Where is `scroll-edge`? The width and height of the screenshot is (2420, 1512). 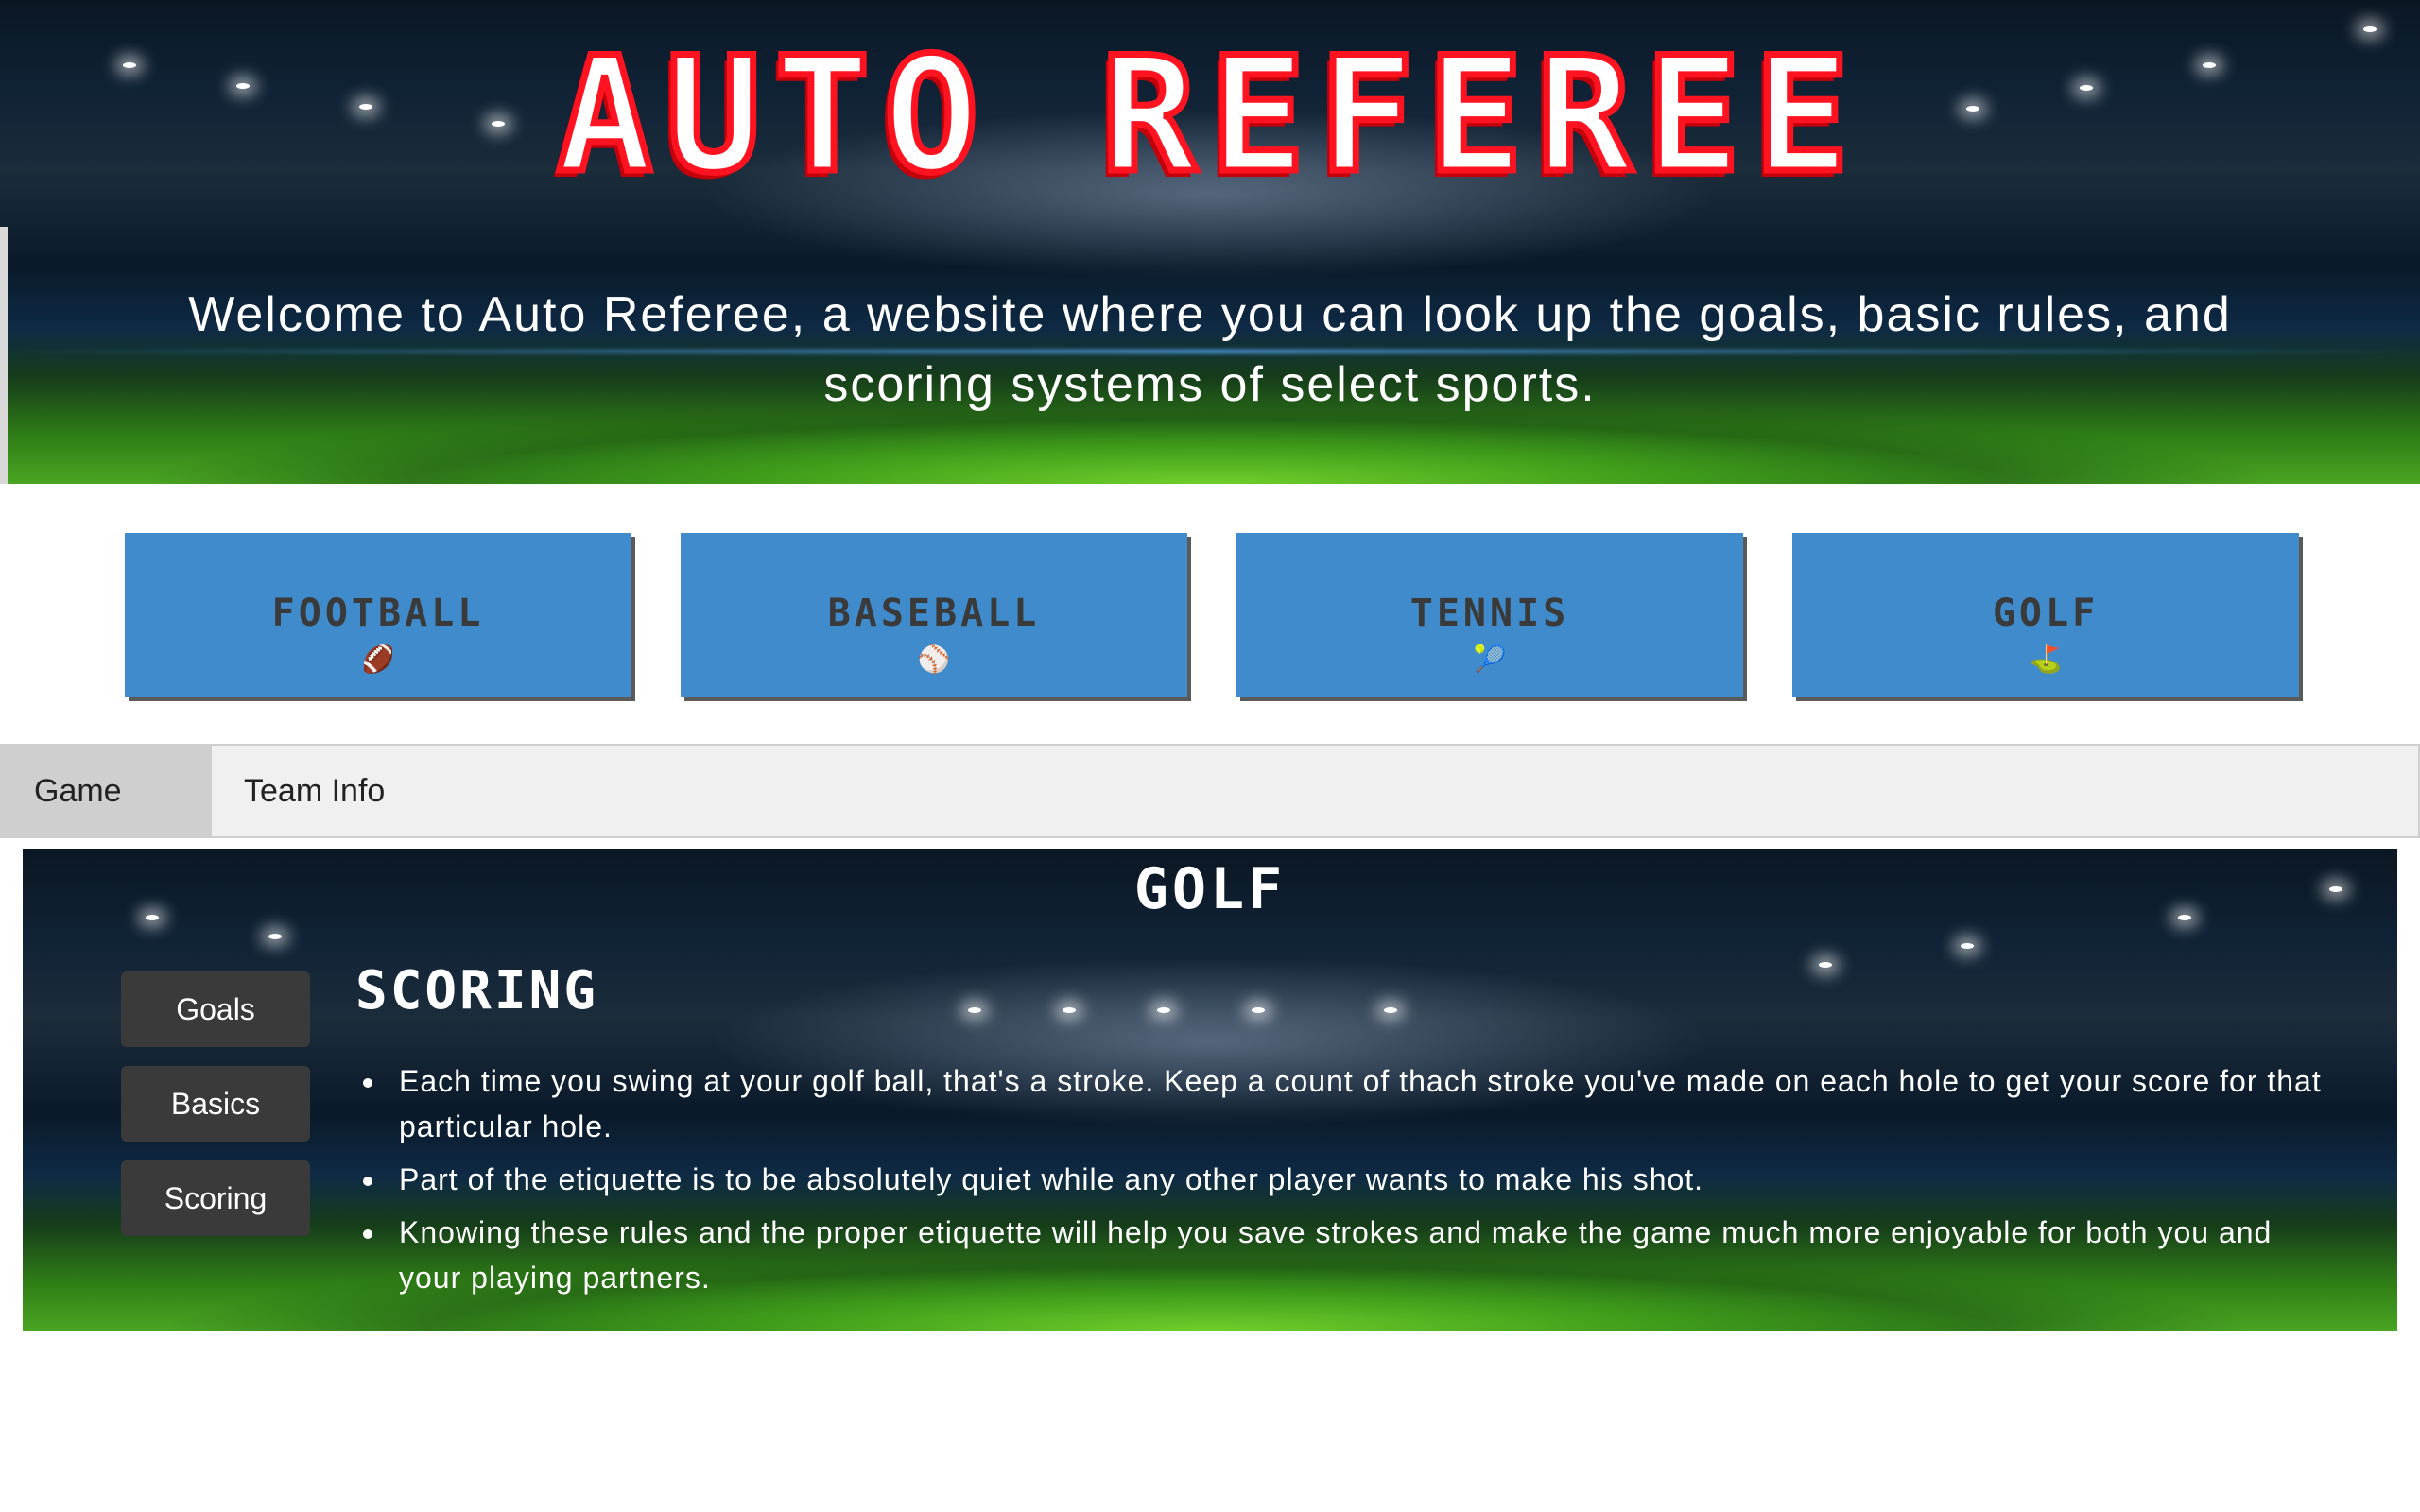 scroll-edge is located at coordinates (4, 355).